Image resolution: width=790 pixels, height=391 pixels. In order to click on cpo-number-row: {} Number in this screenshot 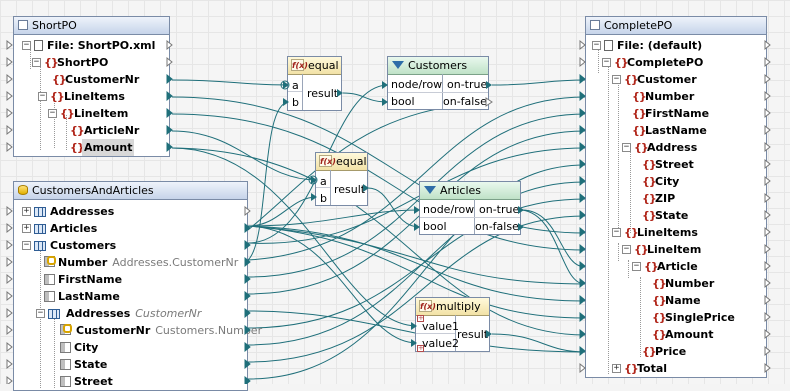, I will do `click(676, 96)`.